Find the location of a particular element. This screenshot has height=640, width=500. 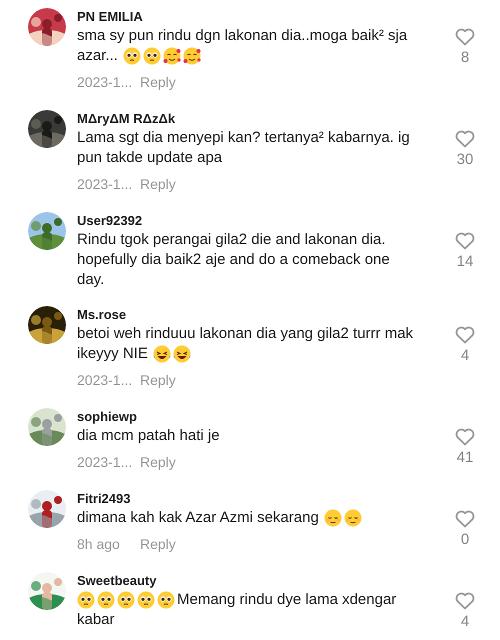

like-count: 30 is located at coordinates (465, 160).